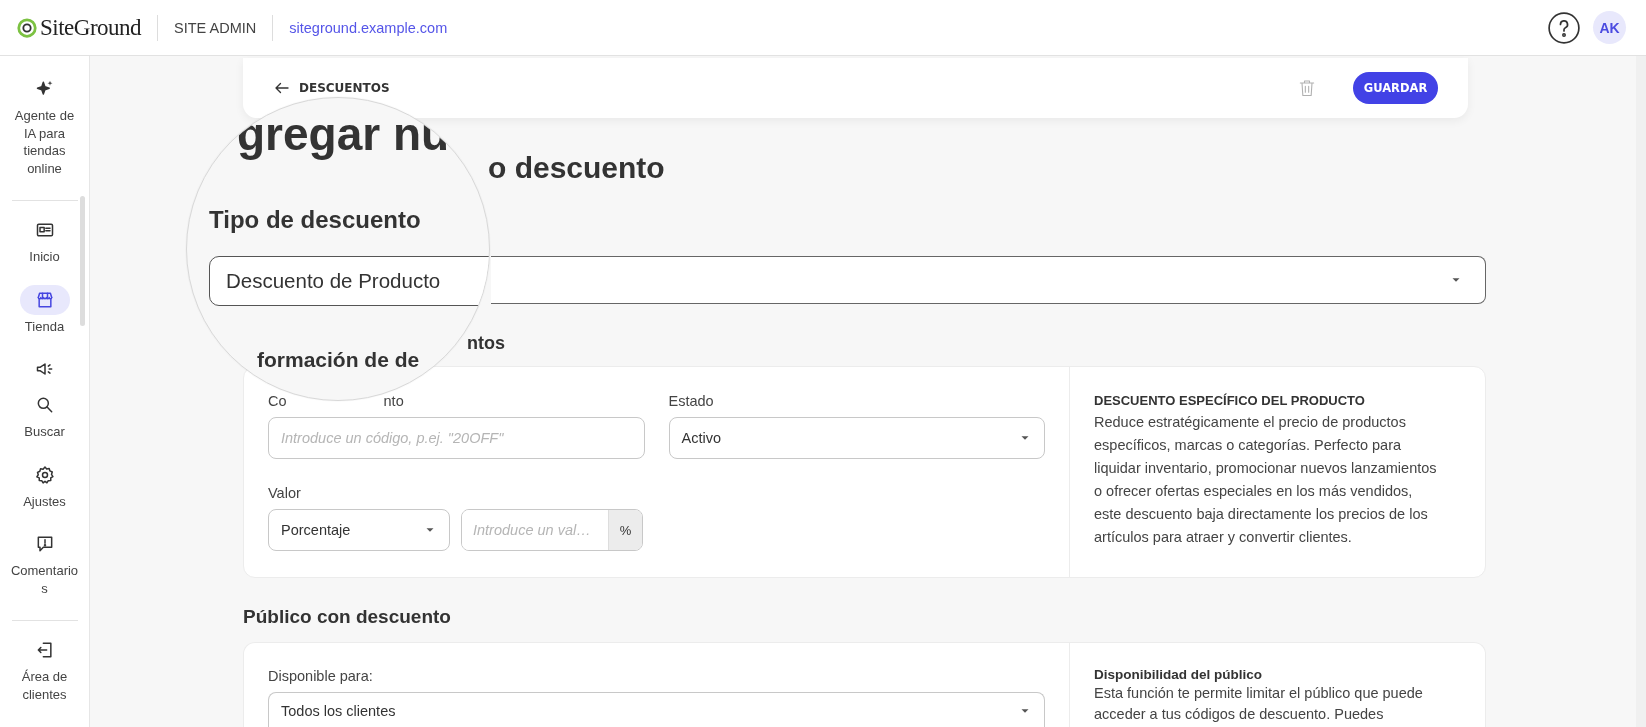  I want to click on nav-item: Inicio, so click(44, 240).